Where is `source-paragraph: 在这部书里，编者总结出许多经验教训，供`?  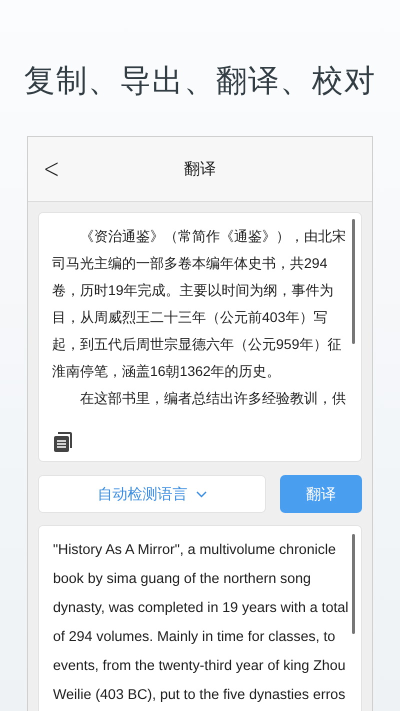 source-paragraph: 在这部书里，编者总结出许多经验教训，供 is located at coordinates (213, 398).